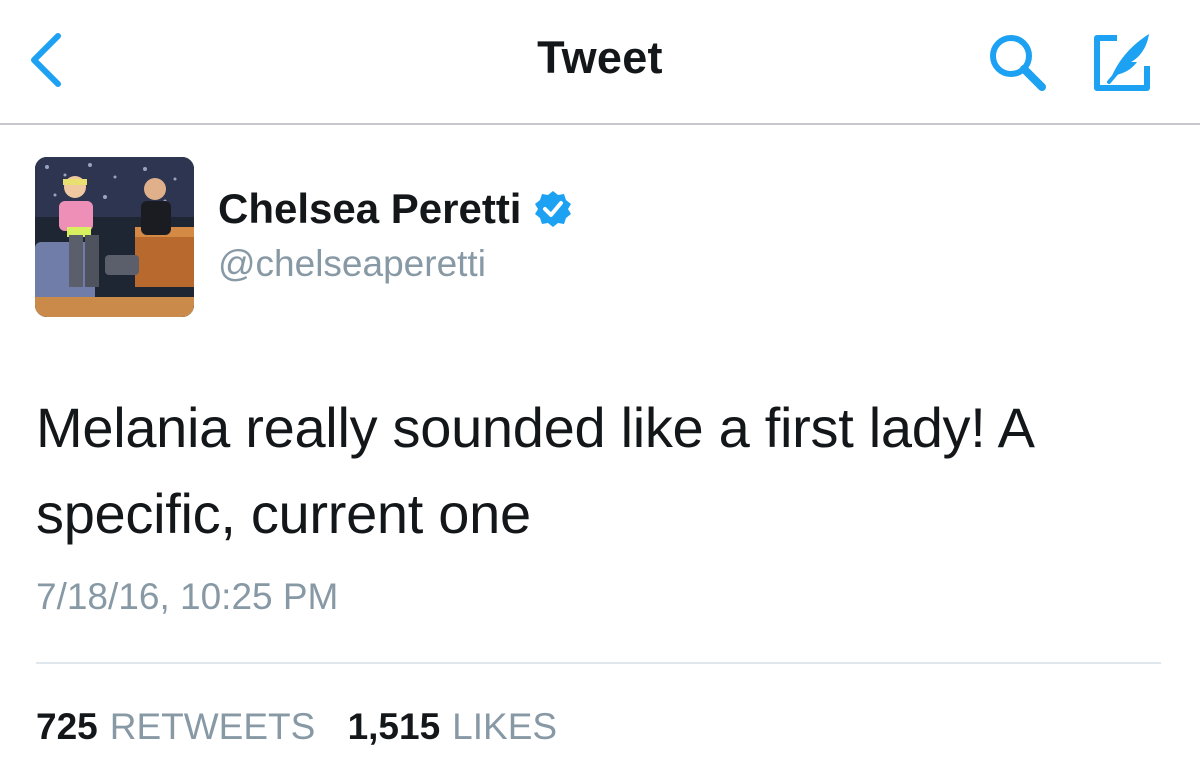 The image size is (1200, 780). I want to click on search-icon, so click(1018, 63).